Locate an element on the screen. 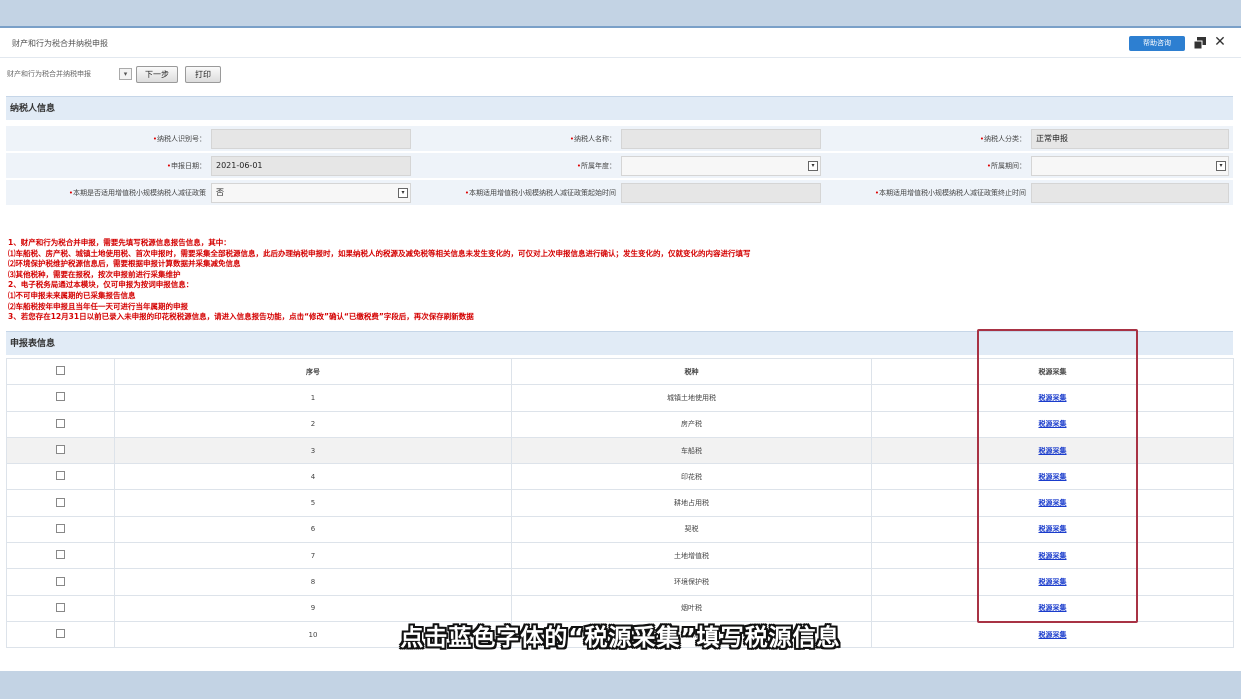 The image size is (1241, 699). declaration-section-header: 申报表信息 is located at coordinates (619, 343).